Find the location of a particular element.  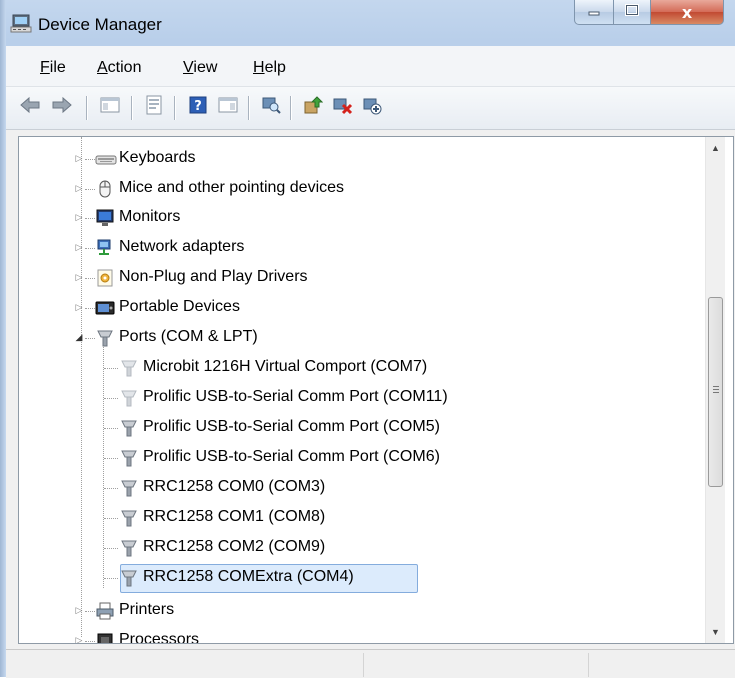

mouse-icon is located at coordinates (105, 189).